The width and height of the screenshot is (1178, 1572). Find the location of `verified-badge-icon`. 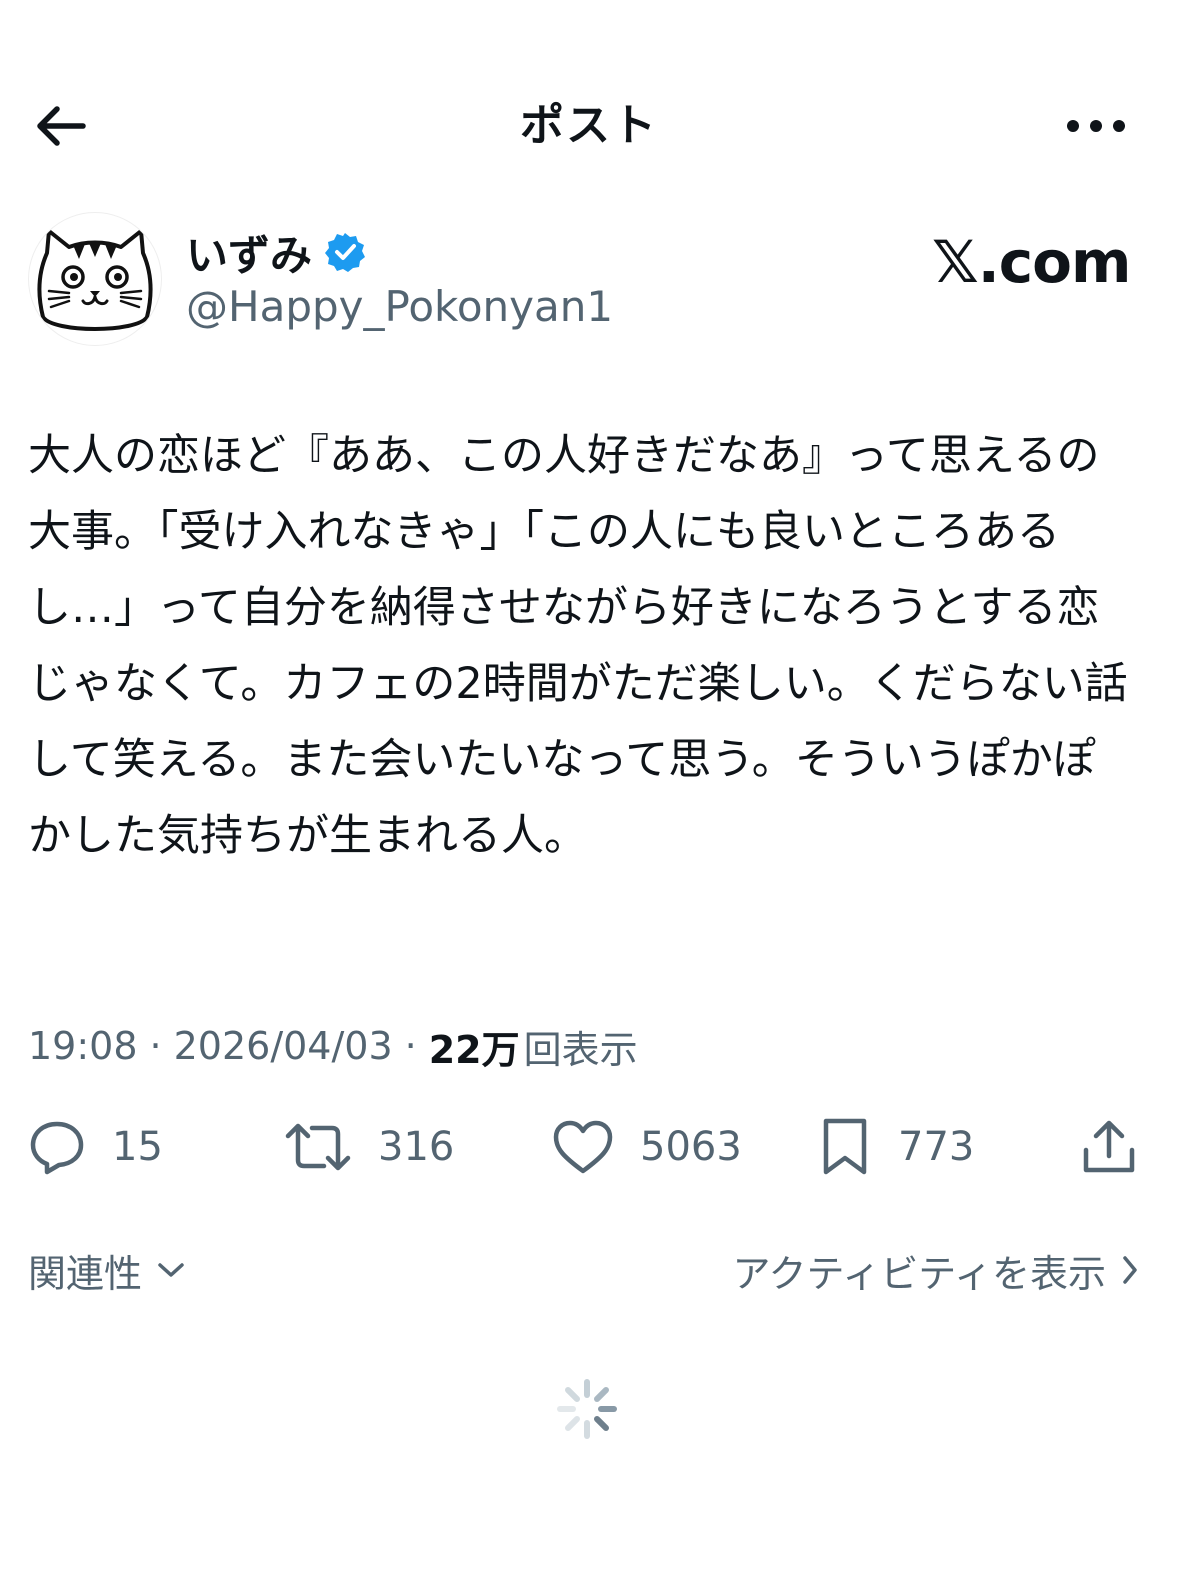

verified-badge-icon is located at coordinates (345, 252).